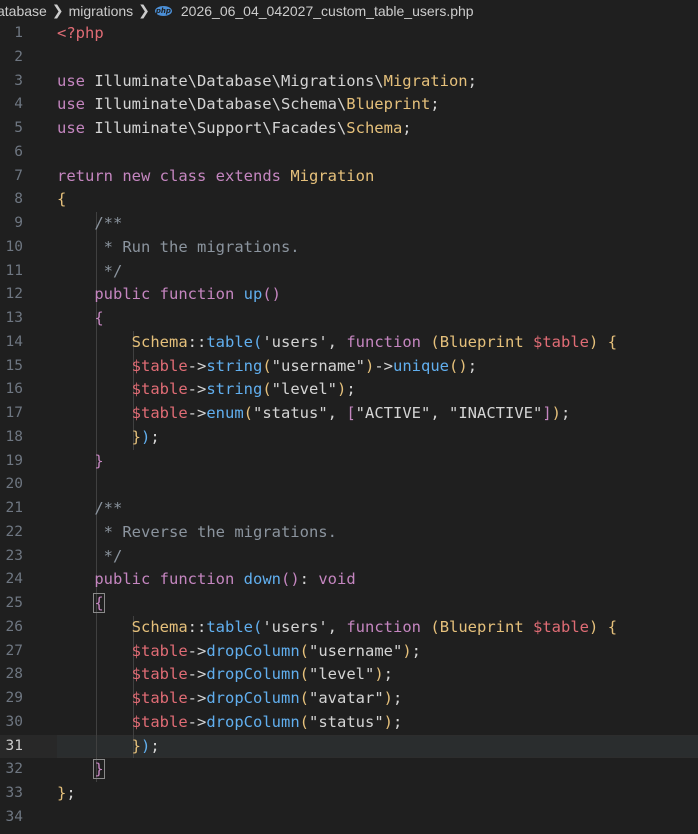  What do you see at coordinates (349, 295) in the screenshot?
I see `code-line: 12 public function up()` at bounding box center [349, 295].